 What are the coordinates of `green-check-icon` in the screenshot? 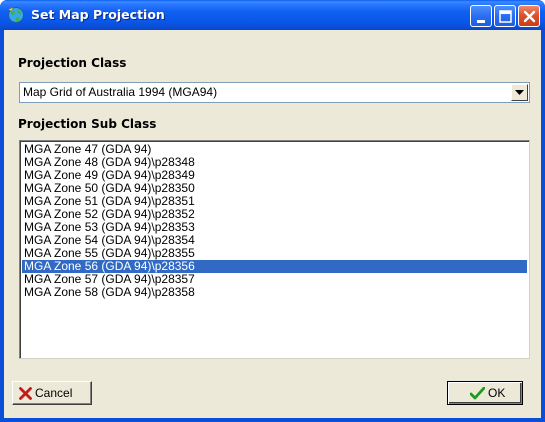 It's located at (477, 394).